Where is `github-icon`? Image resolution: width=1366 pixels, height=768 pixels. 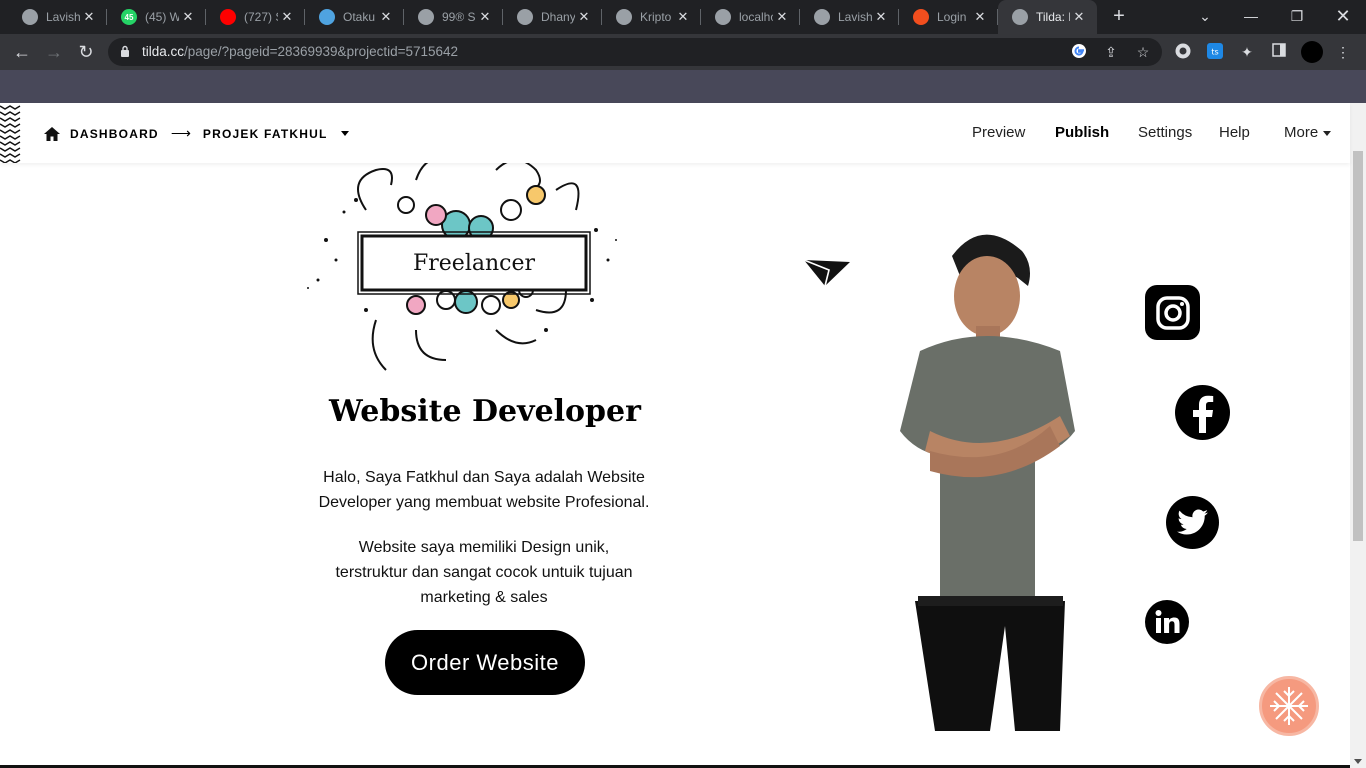 github-icon is located at coordinates (1183, 52).